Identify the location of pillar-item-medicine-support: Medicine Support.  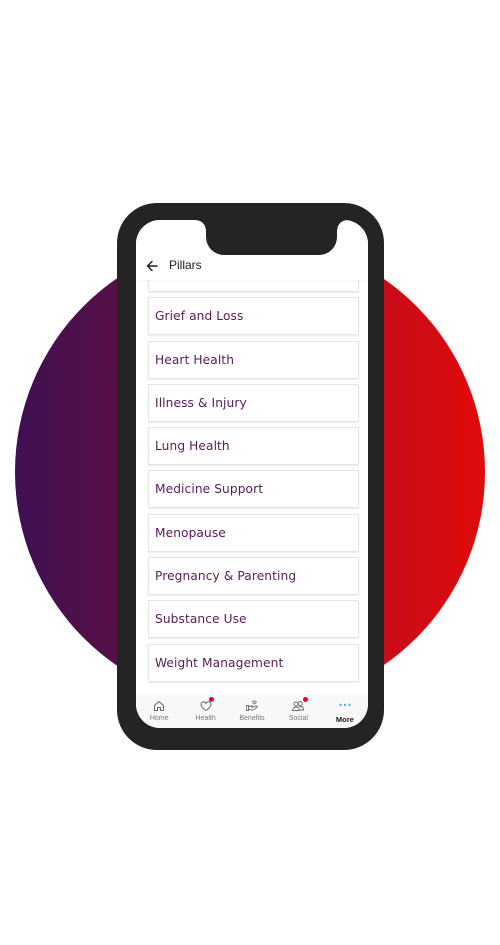
(253, 489).